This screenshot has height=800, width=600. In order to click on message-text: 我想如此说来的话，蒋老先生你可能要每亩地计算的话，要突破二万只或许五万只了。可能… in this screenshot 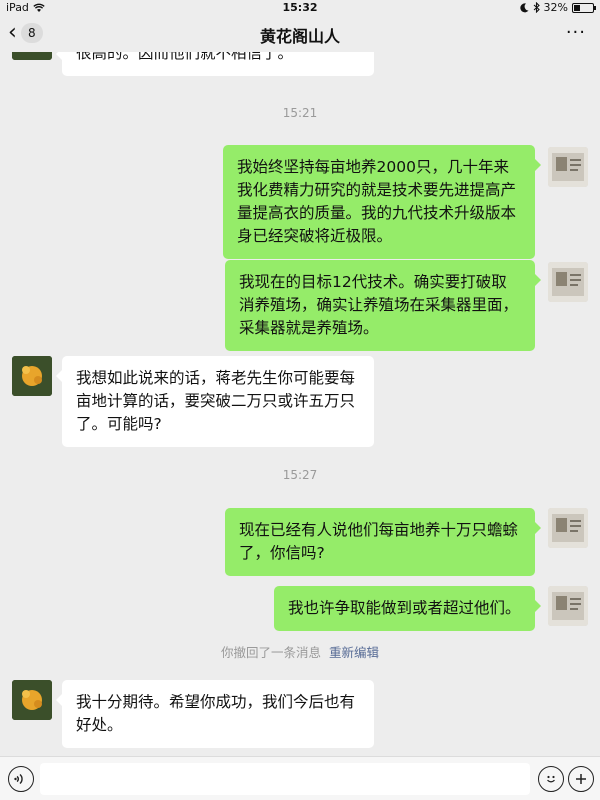, I will do `click(216, 401)`.